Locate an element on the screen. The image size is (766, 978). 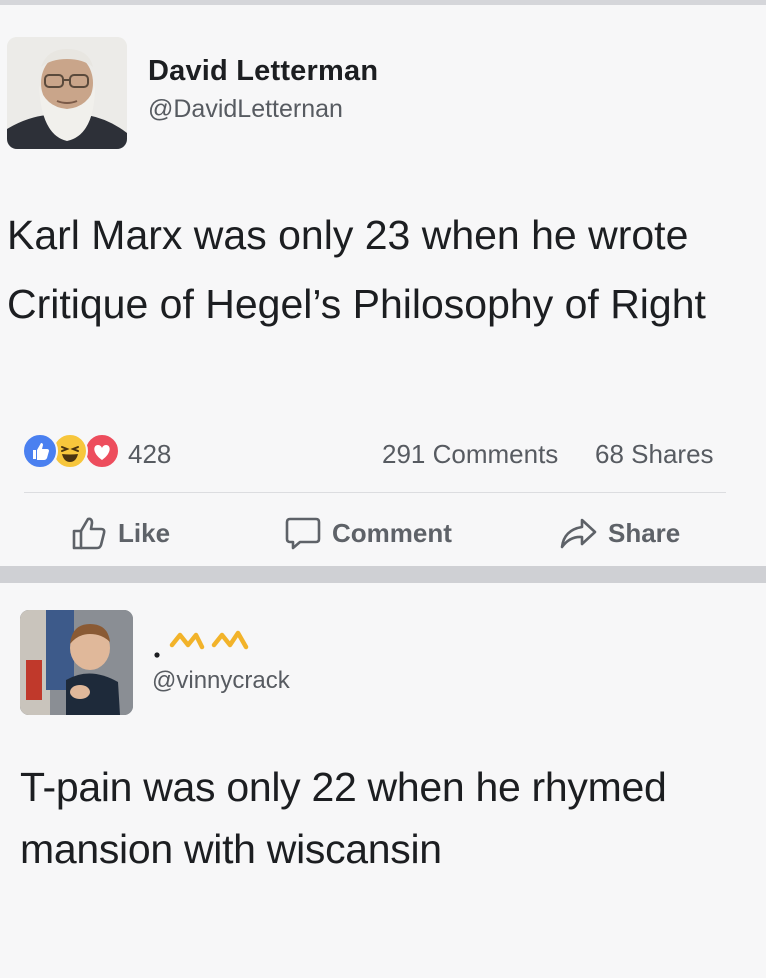
reaction-icons is located at coordinates (82, 453).